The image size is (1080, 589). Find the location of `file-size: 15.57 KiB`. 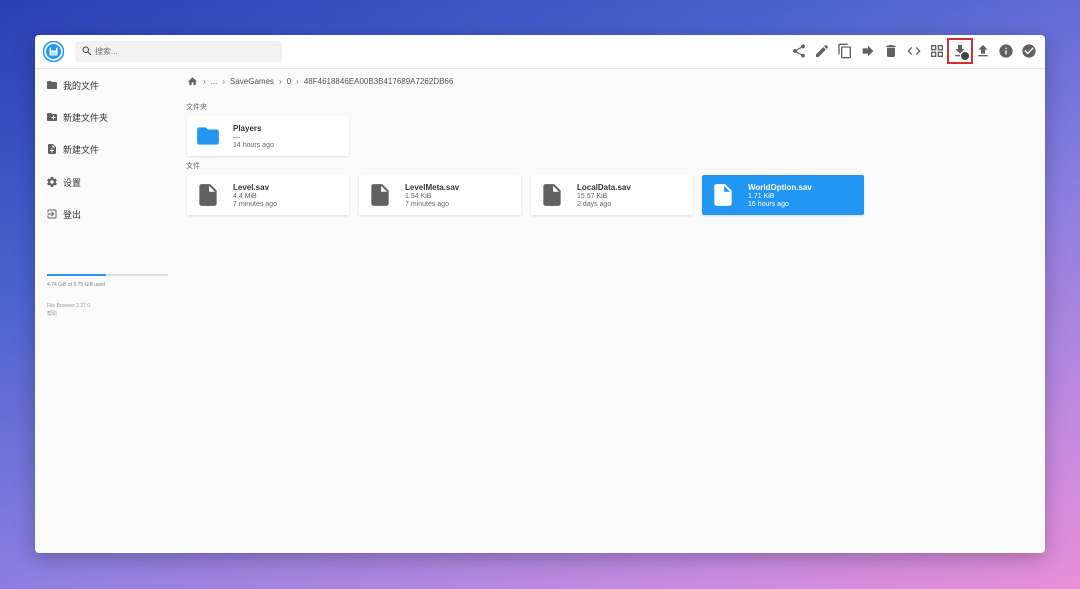

file-size: 15.57 KiB is located at coordinates (592, 196).